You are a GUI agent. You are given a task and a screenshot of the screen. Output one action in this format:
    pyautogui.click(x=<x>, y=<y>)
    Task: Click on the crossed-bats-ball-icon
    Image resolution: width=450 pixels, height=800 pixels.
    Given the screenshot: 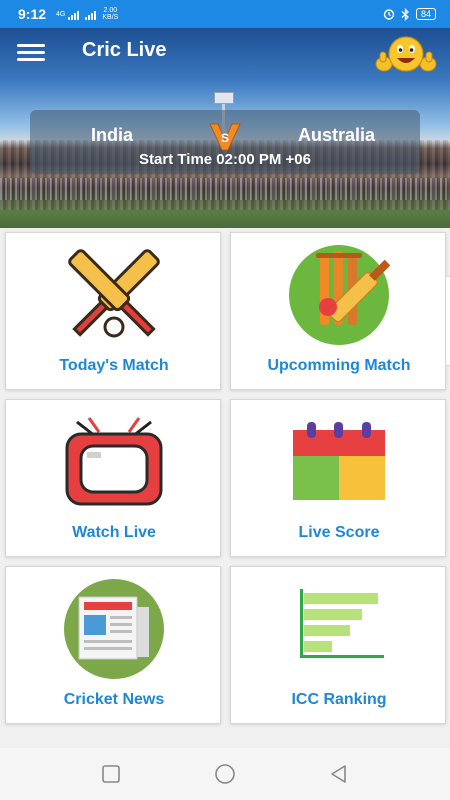 What is the action you would take?
    pyautogui.click(x=114, y=293)
    